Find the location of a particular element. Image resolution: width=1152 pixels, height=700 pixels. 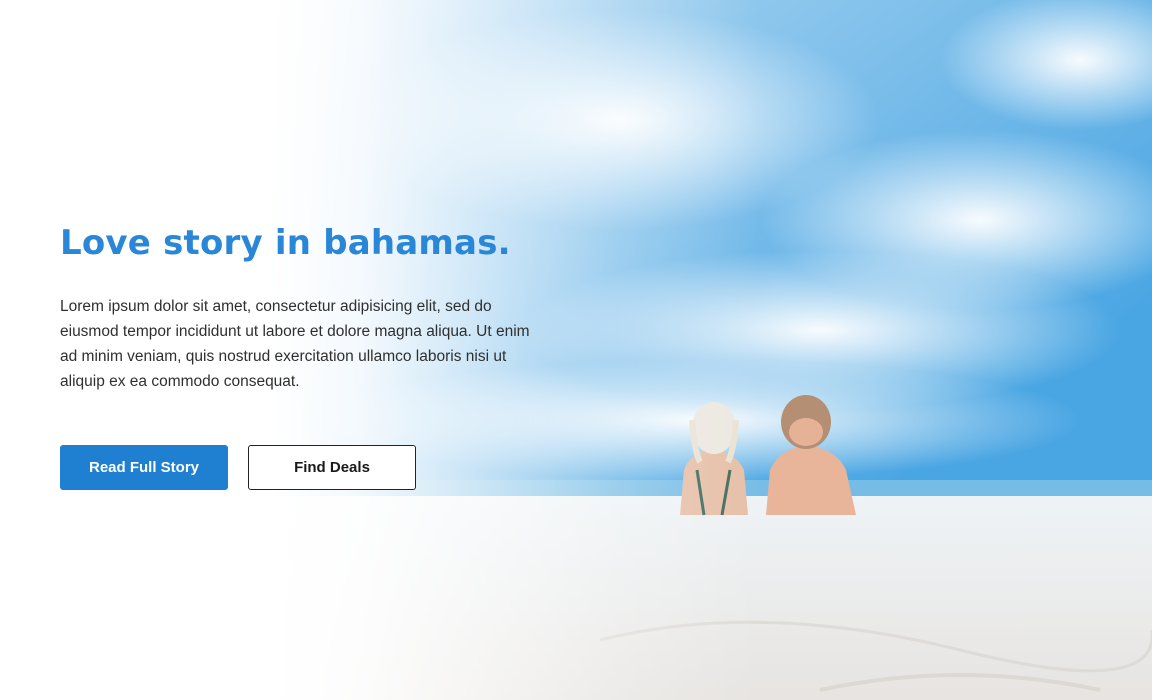

hero-actions: Read Full Story Find Deals is located at coordinates (295, 467).